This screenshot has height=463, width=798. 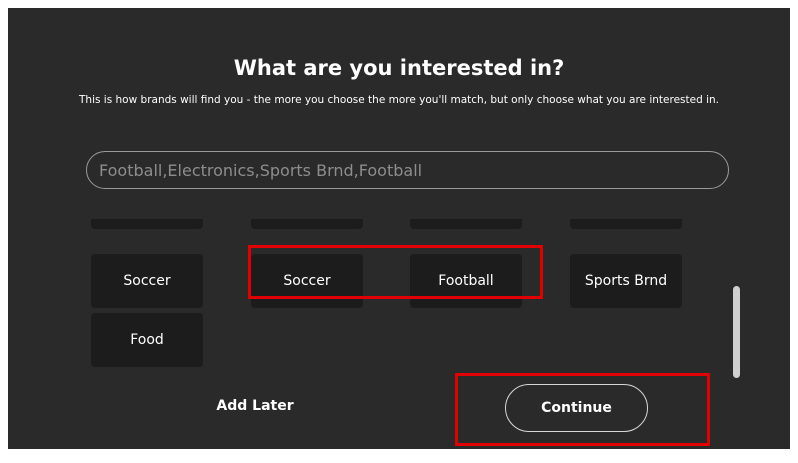 What do you see at coordinates (399, 68) in the screenshot?
I see `page-title: What are you interested in?` at bounding box center [399, 68].